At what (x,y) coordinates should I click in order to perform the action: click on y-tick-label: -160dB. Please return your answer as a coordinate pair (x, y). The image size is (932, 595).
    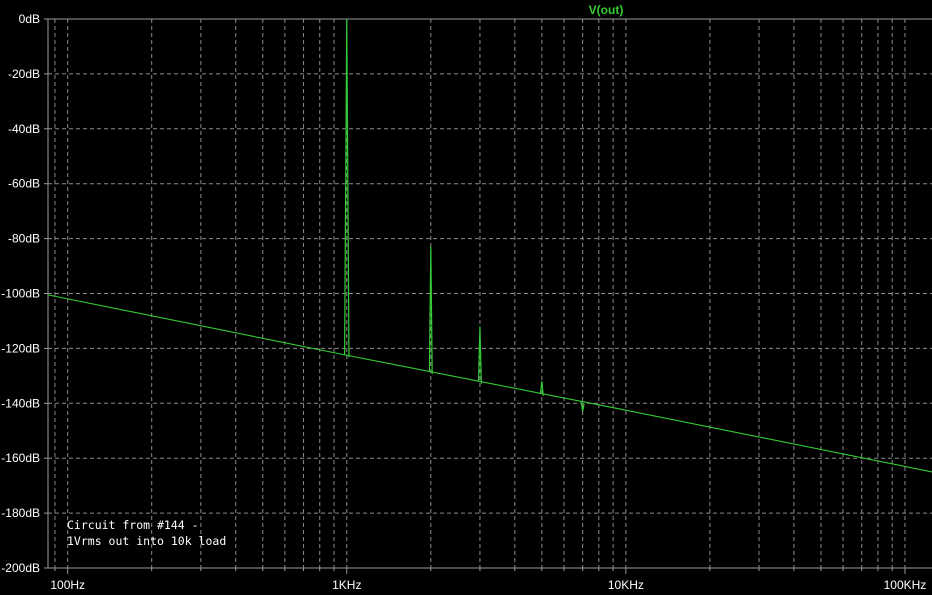
    Looking at the image, I should click on (20, 458).